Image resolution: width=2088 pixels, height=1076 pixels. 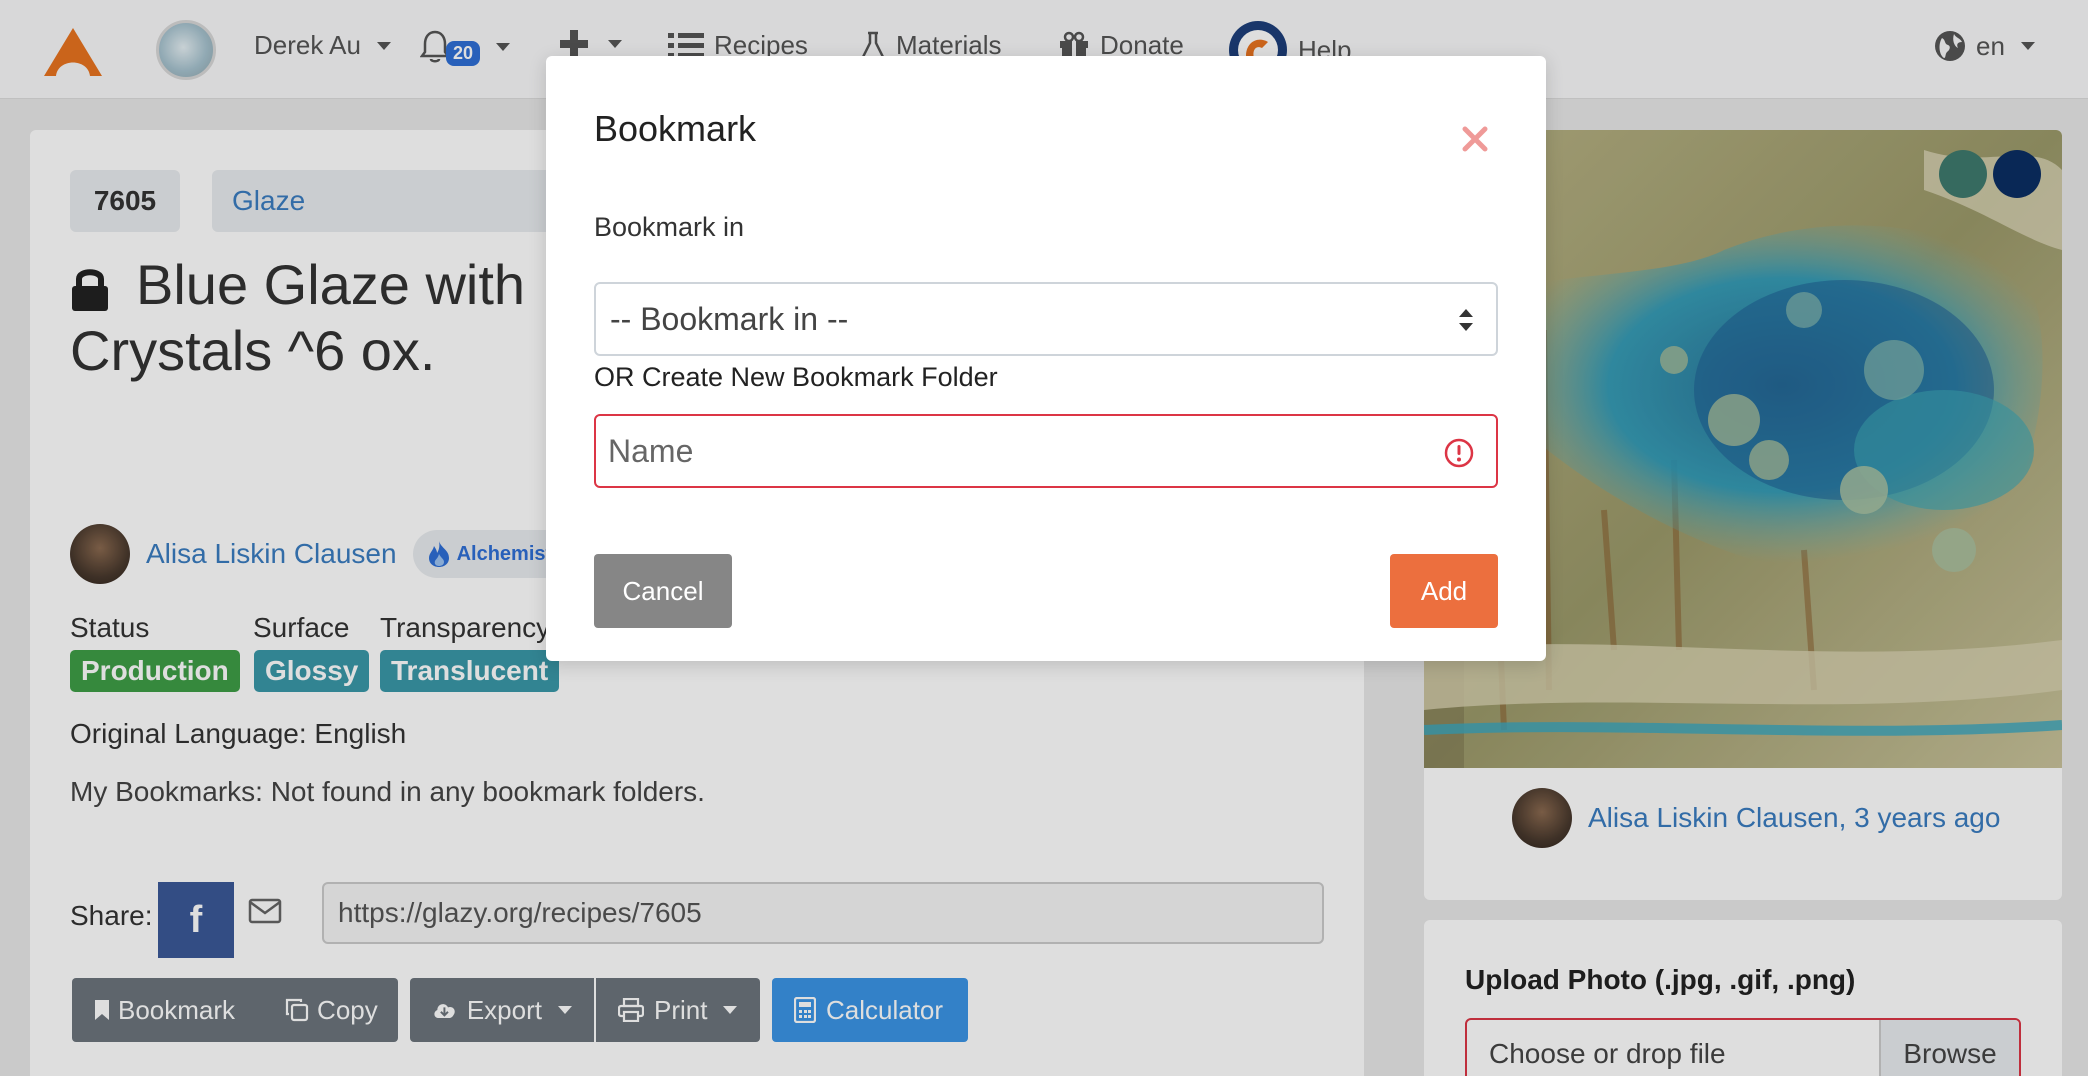 I want to click on error-icon, so click(x=1459, y=453).